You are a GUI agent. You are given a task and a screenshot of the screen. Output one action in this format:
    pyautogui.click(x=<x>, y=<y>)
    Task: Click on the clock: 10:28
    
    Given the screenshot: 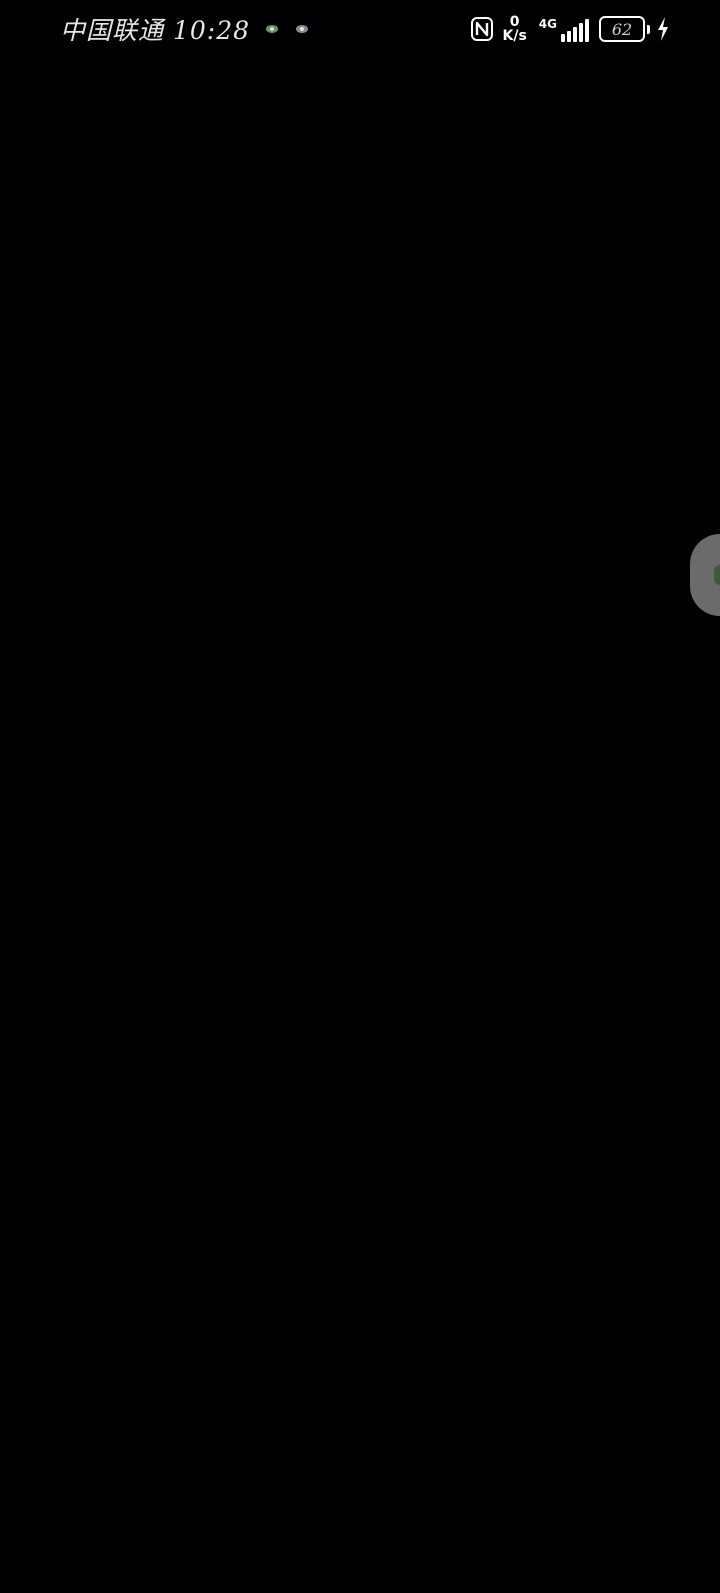 What is the action you would take?
    pyautogui.click(x=211, y=30)
    